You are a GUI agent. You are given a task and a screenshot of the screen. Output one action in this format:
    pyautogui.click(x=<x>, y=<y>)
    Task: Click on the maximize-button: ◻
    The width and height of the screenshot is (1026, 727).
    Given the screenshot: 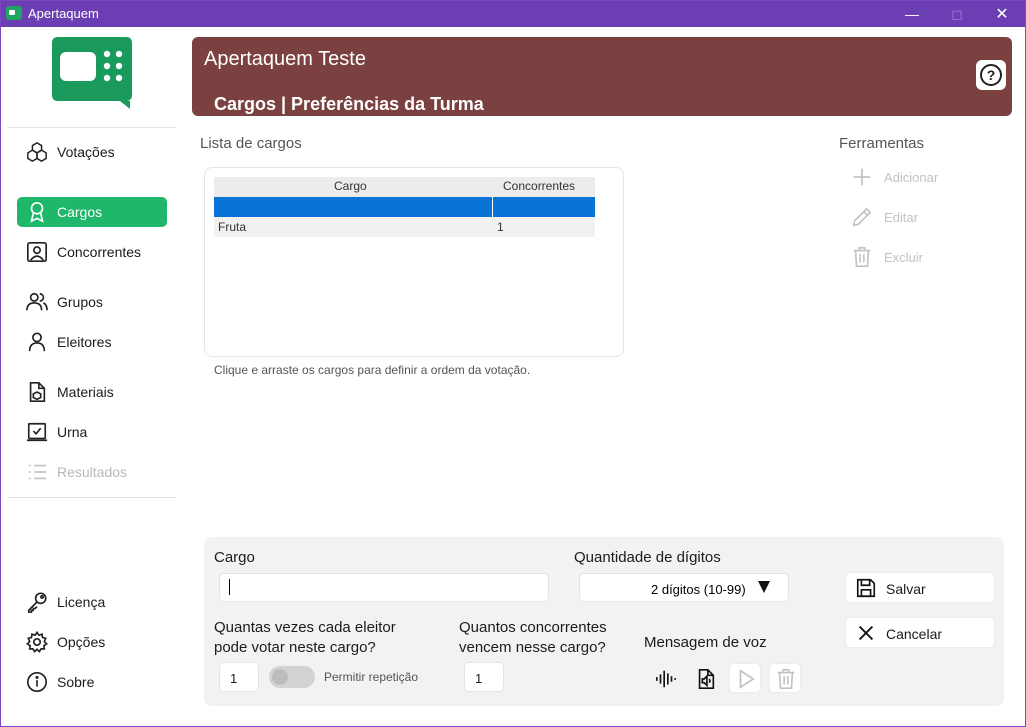 What is the action you would take?
    pyautogui.click(x=957, y=14)
    